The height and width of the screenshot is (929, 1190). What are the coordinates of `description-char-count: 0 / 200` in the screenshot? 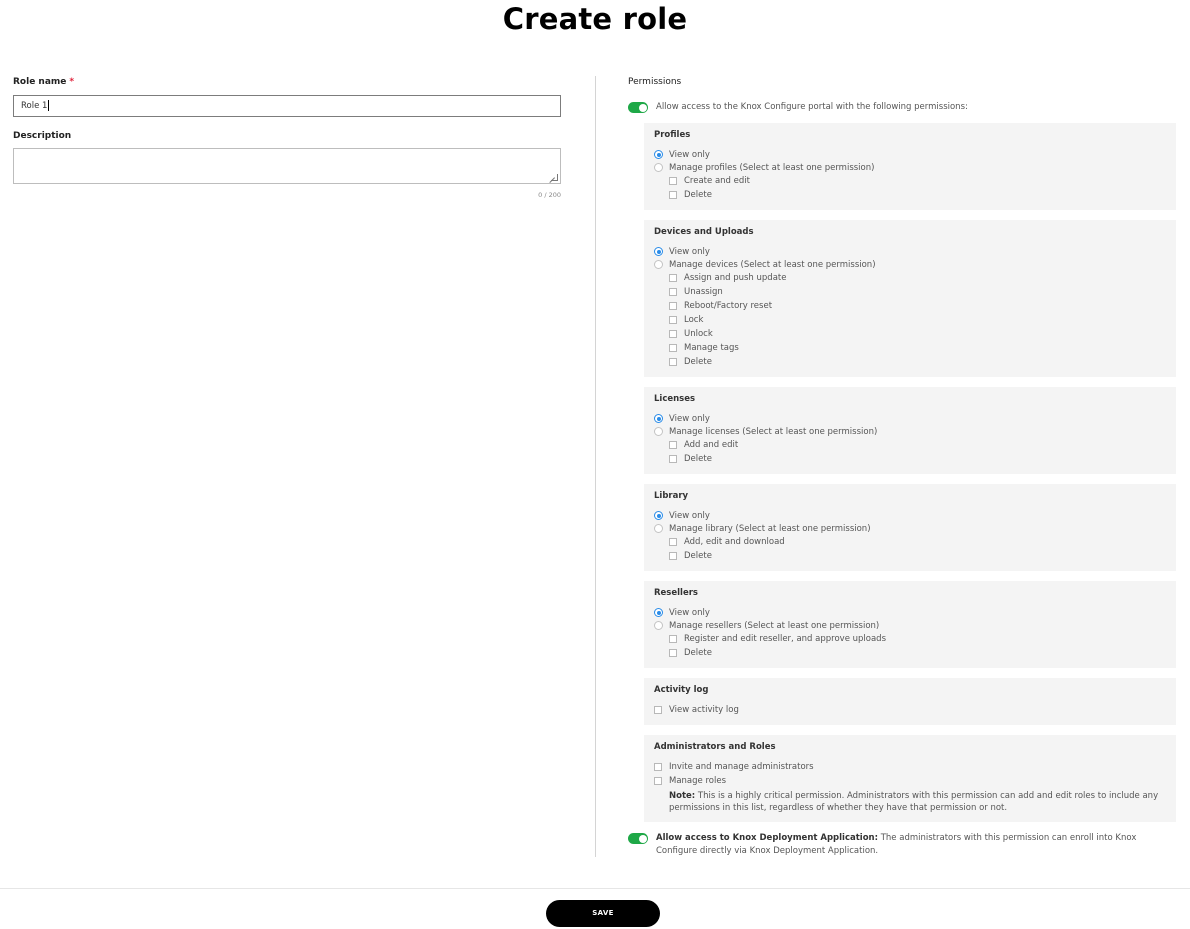 It's located at (549, 195).